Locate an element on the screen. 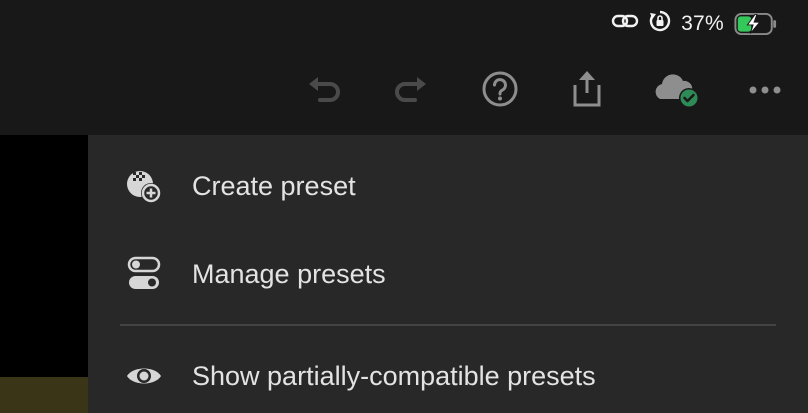 The height and width of the screenshot is (413, 808). manage-presets-icon is located at coordinates (144, 274).